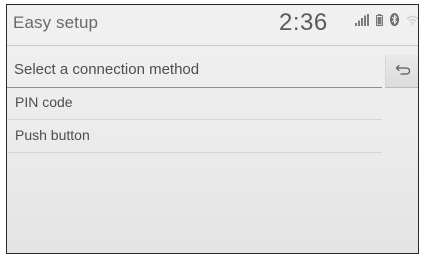 The image size is (425, 258). I want to click on page-title: Easy setup, so click(56, 22).